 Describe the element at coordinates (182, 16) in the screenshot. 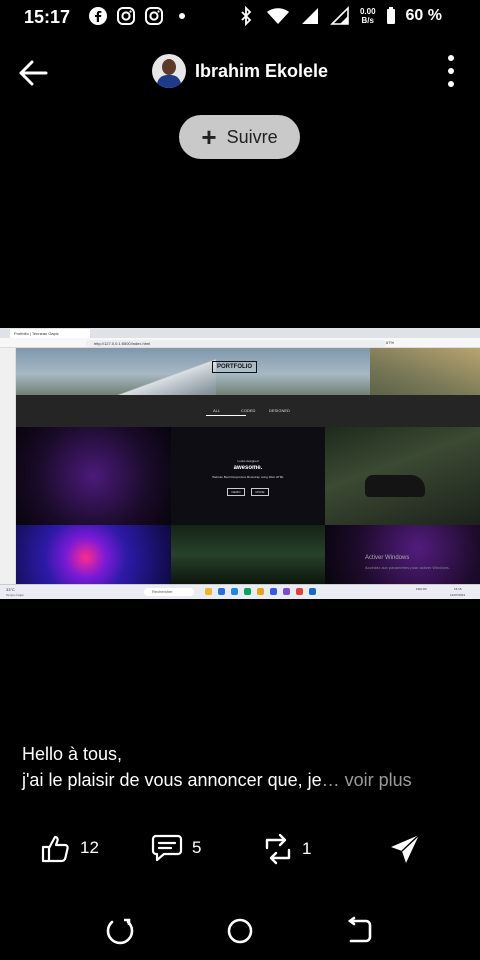

I see `dot-icon` at that location.